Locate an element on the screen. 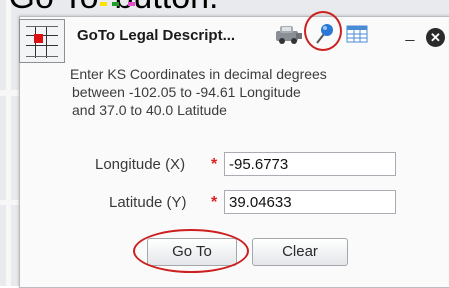 The height and width of the screenshot is (288, 449). instruction-line: and 37.0 to 40.0 Latitude is located at coordinates (149, 110).